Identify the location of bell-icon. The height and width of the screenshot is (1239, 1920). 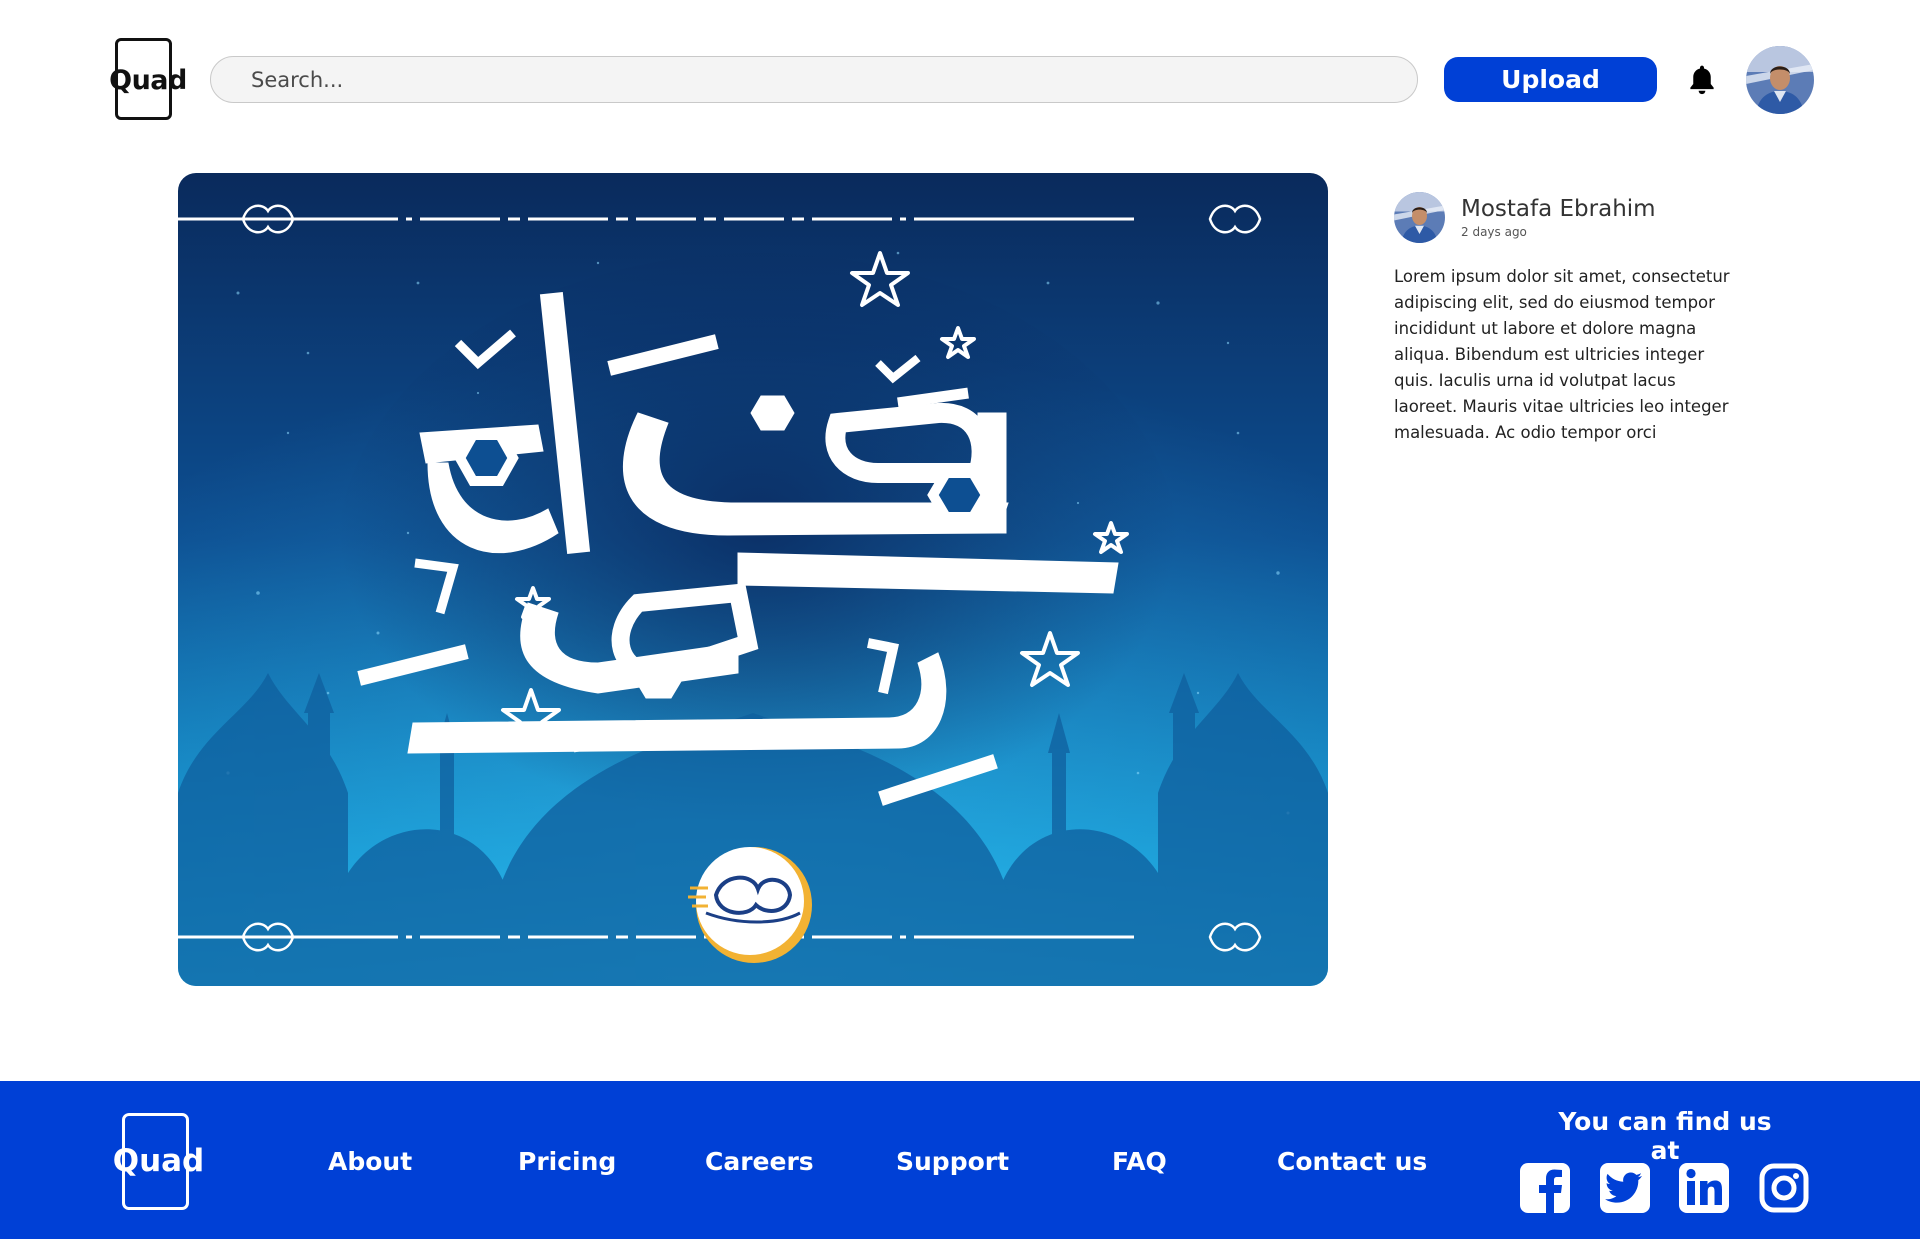
(1702, 80).